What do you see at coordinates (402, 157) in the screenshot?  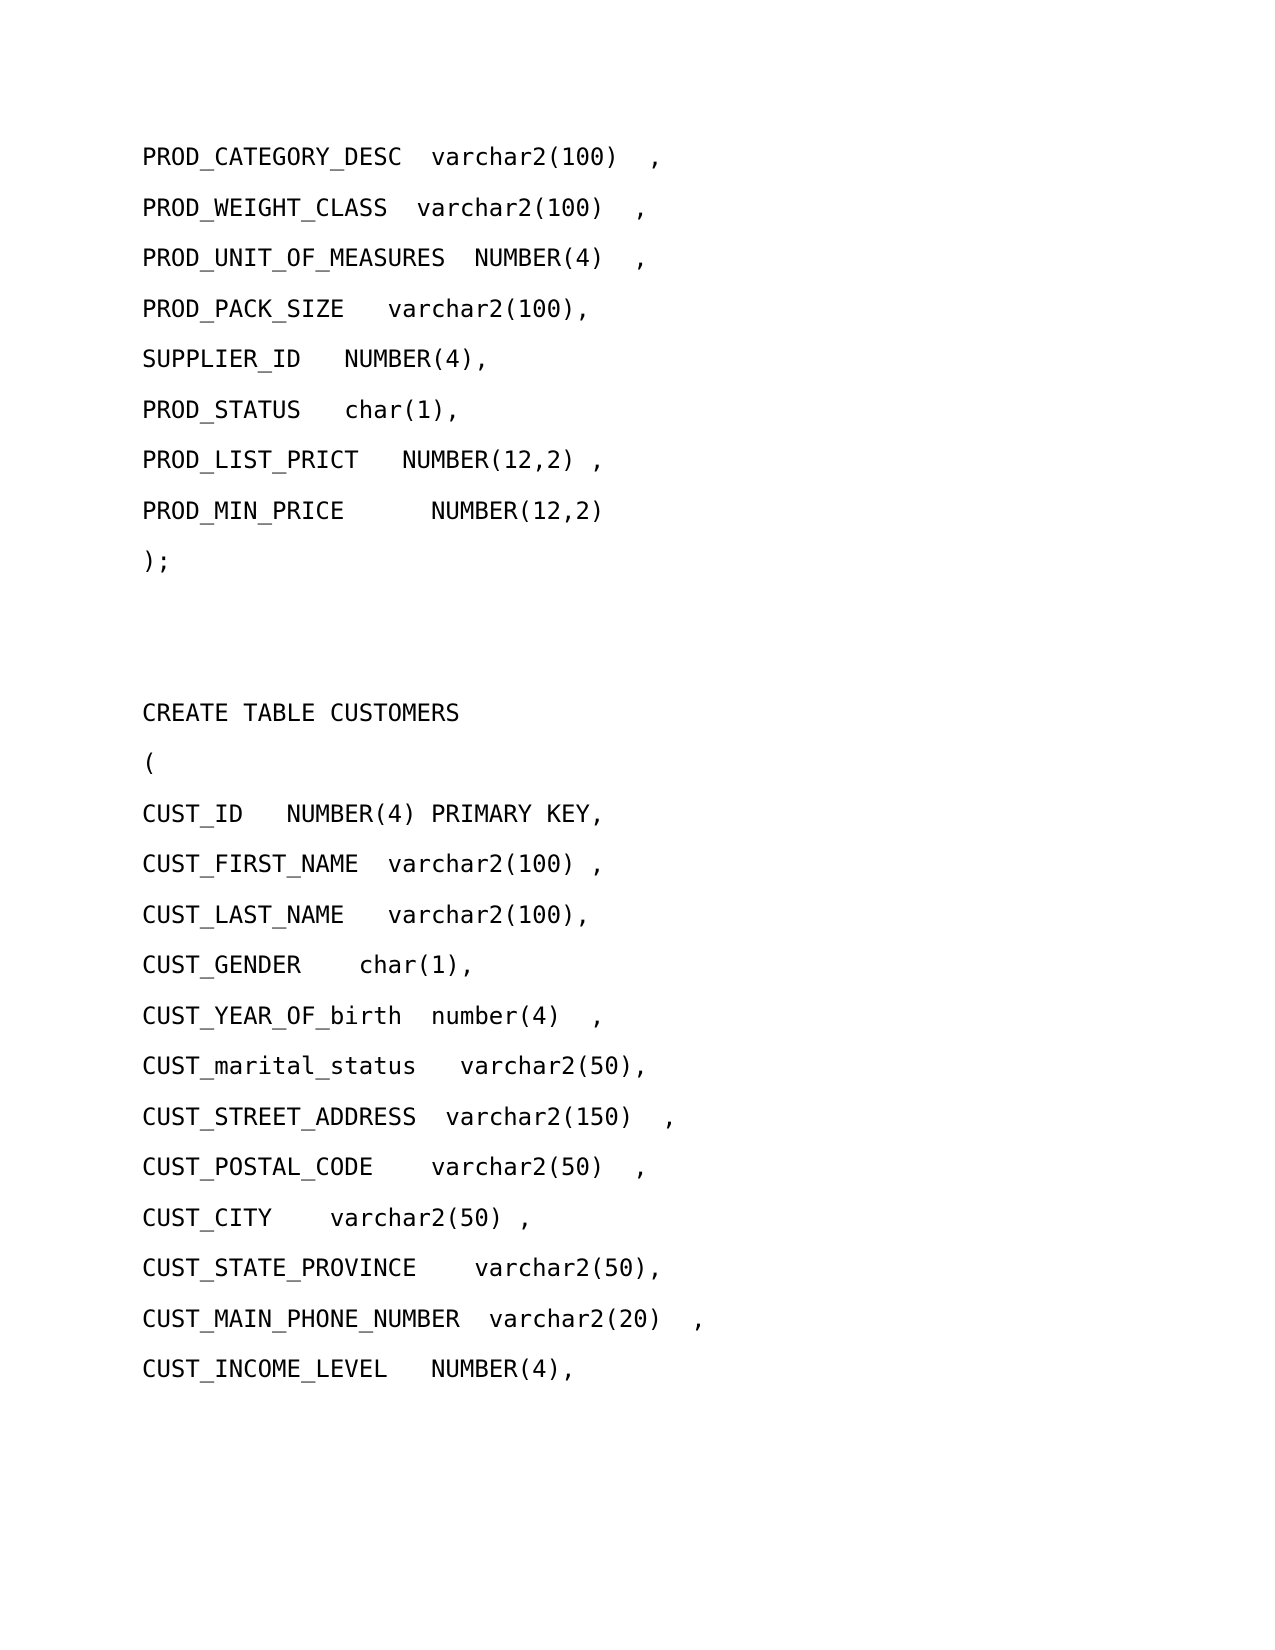 I see `code-line: PROD_CATEGORY_DESC varchar2(100) ,` at bounding box center [402, 157].